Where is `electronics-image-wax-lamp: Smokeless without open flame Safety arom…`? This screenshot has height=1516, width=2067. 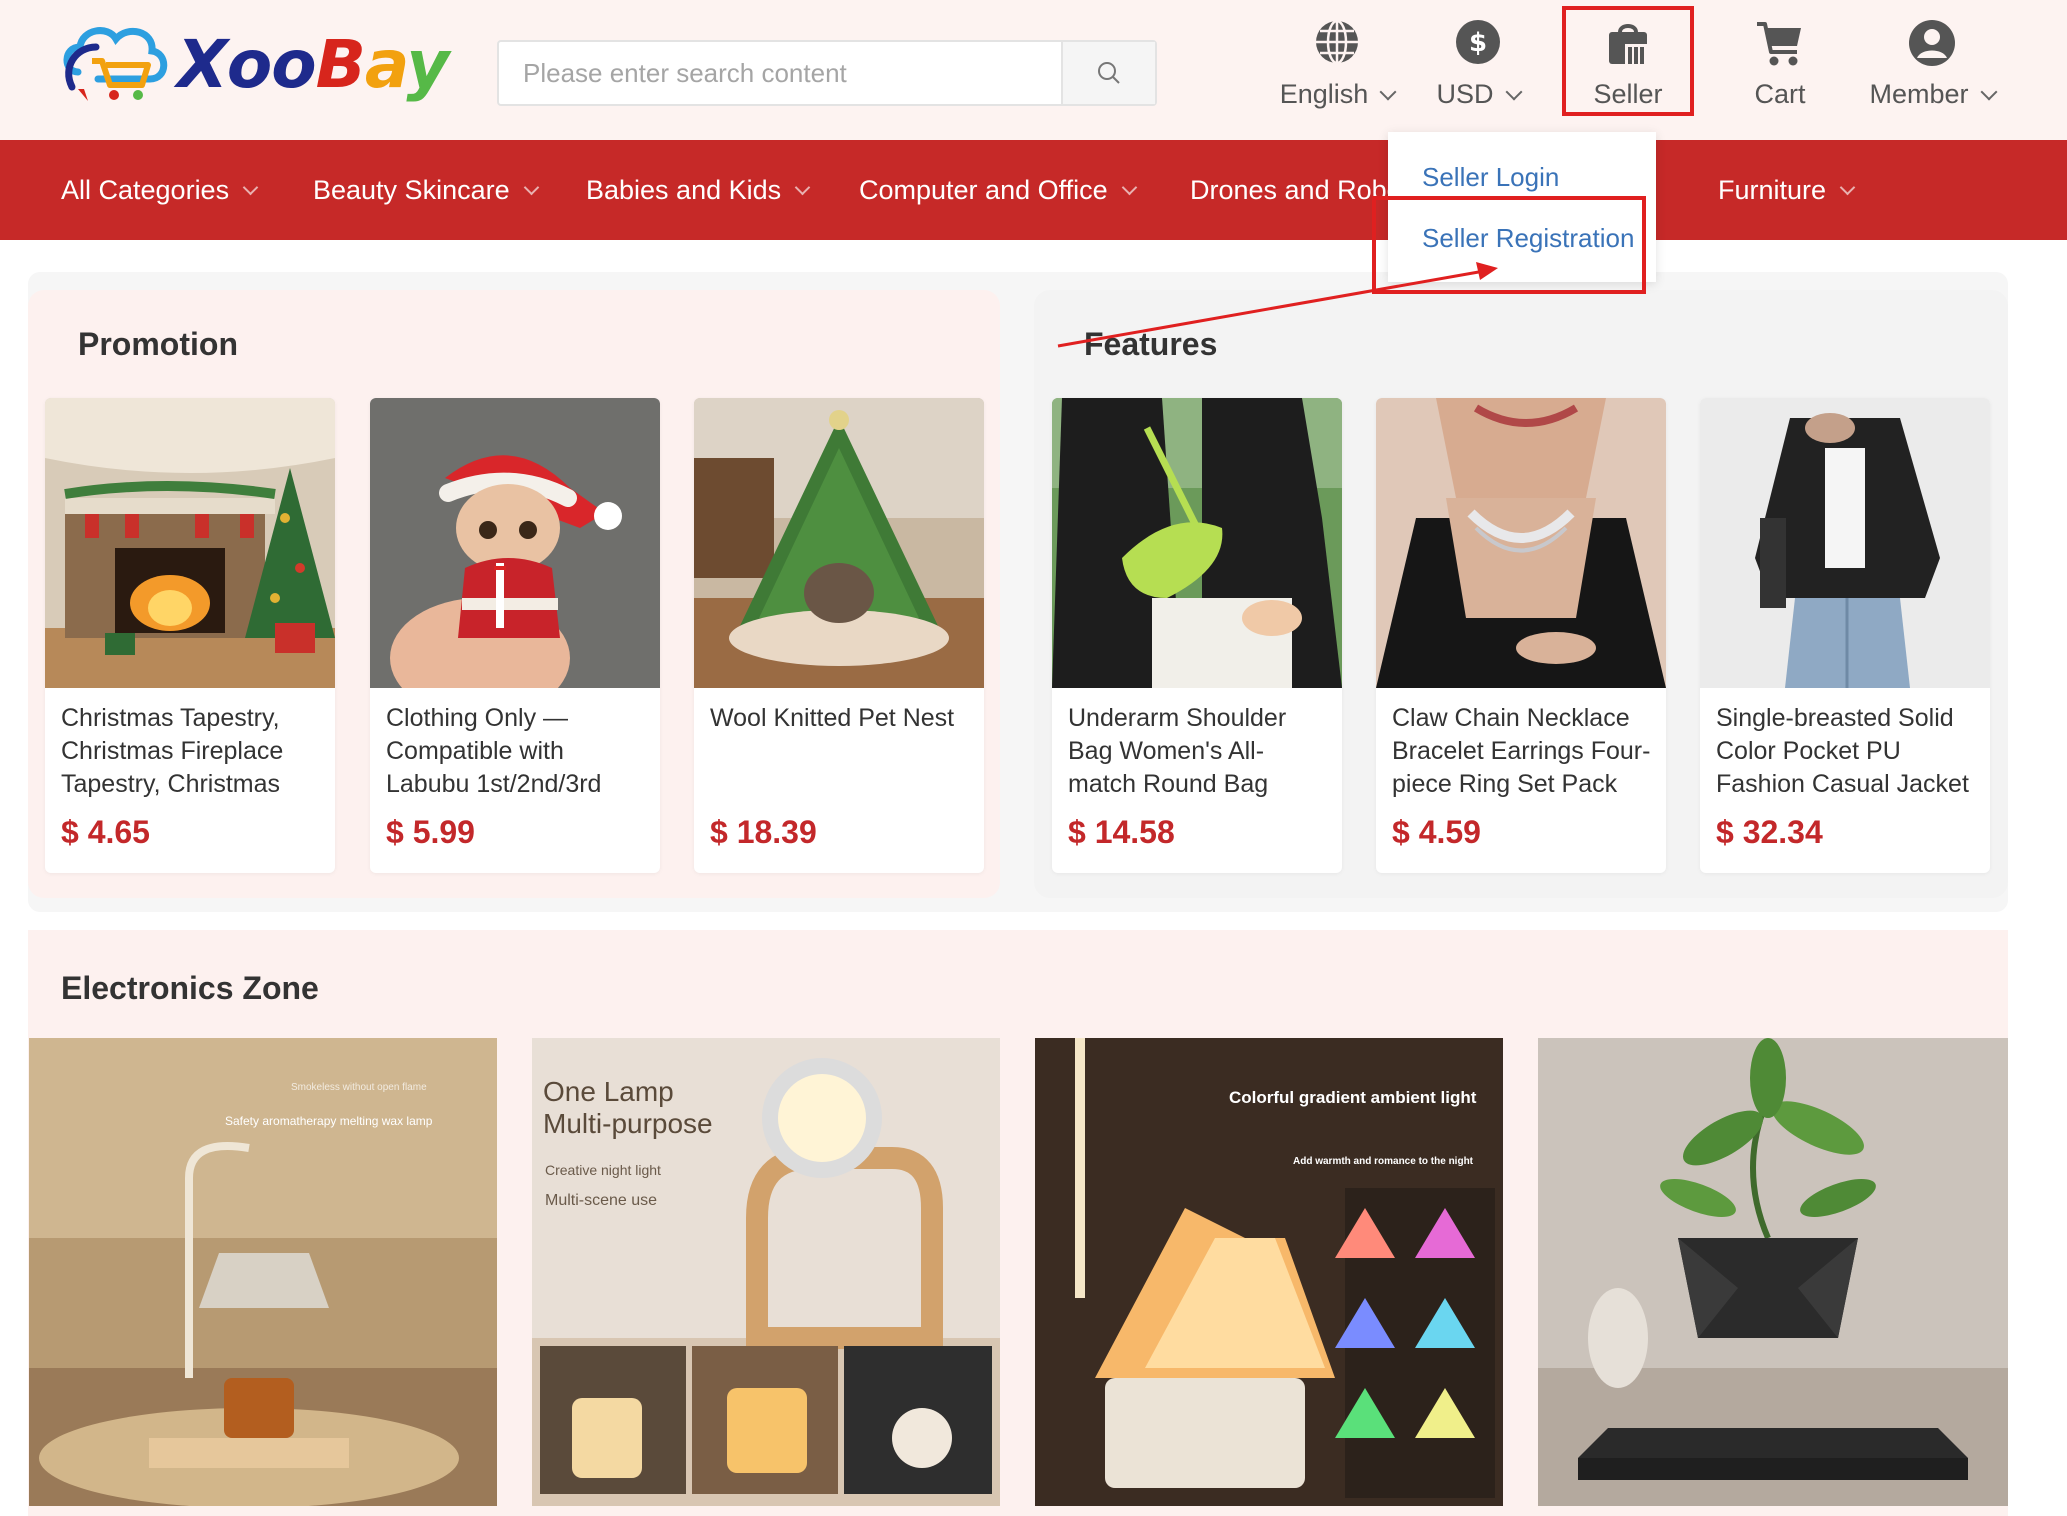 electronics-image-wax-lamp: Smokeless without open flame Safety arom… is located at coordinates (263, 1272).